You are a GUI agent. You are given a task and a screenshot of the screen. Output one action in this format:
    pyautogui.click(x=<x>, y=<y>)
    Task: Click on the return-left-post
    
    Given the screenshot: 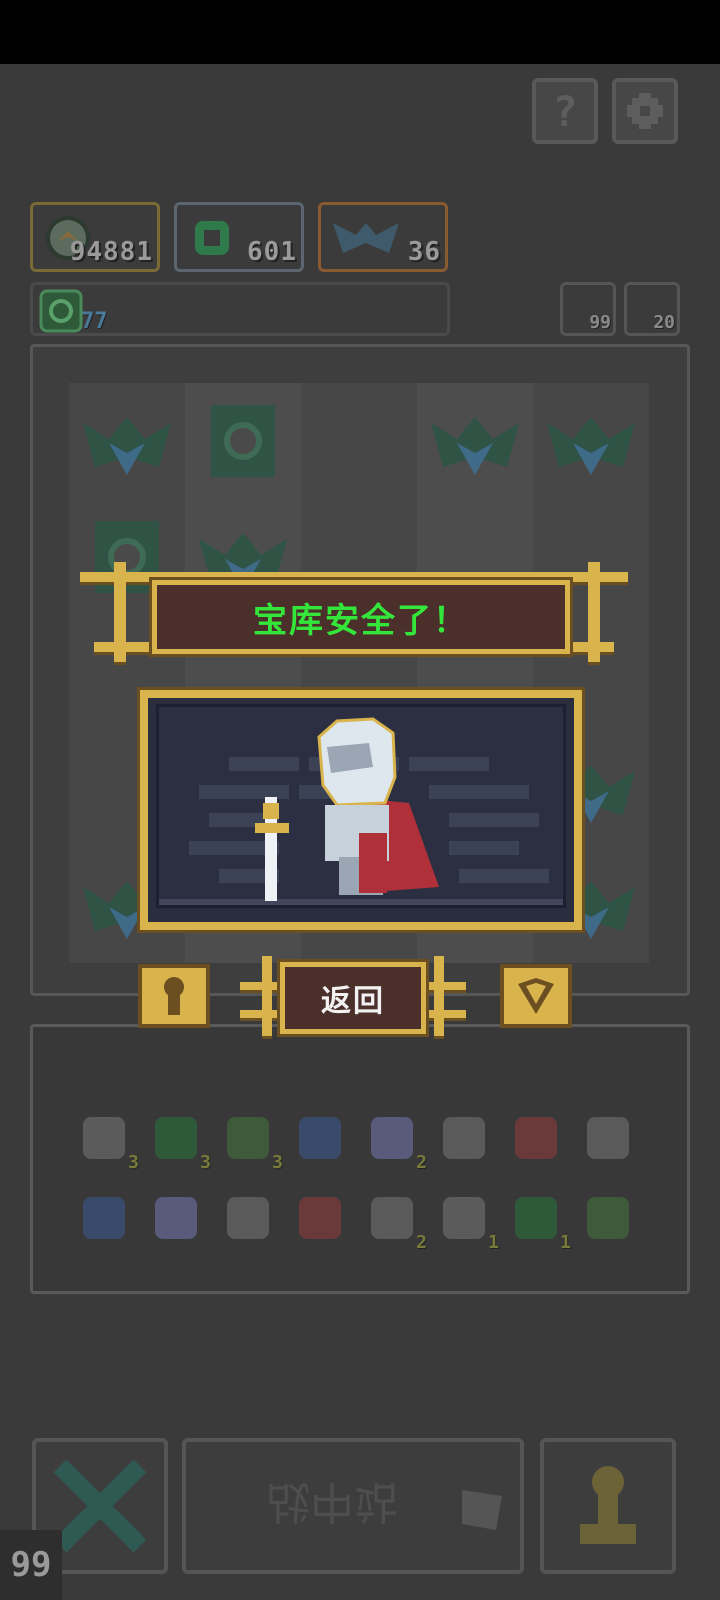 What is the action you would take?
    pyautogui.click(x=267, y=996)
    